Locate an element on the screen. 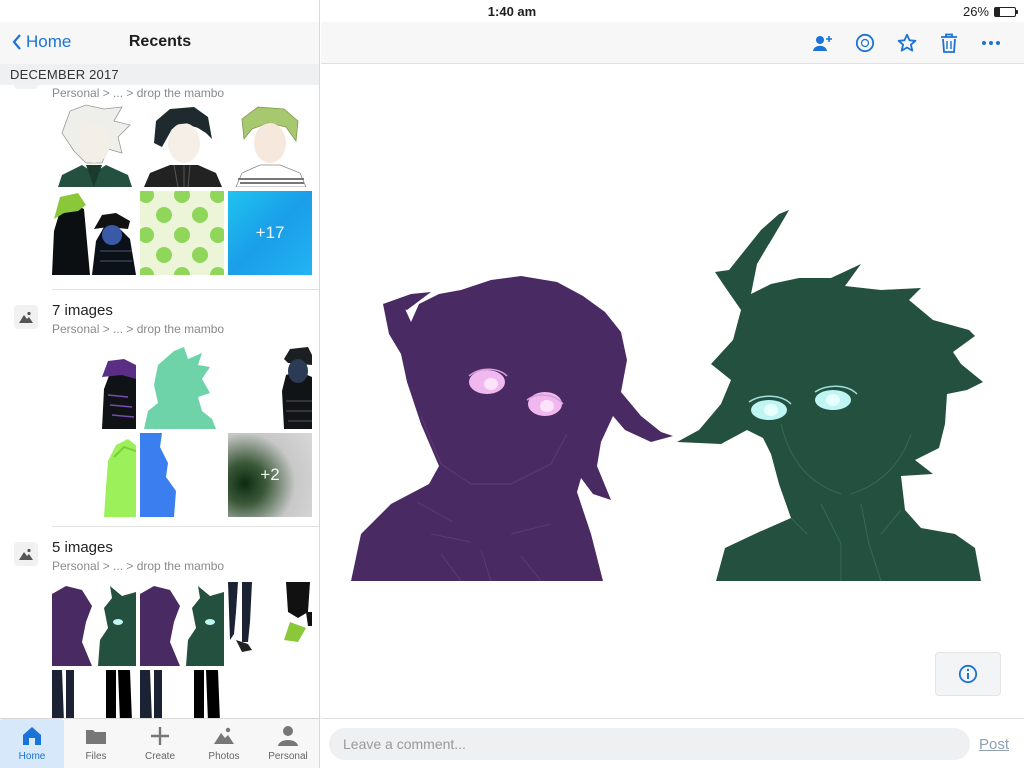 Image resolution: width=1024 pixels, height=768 pixels. comment-bar: Post is located at coordinates (672, 743).